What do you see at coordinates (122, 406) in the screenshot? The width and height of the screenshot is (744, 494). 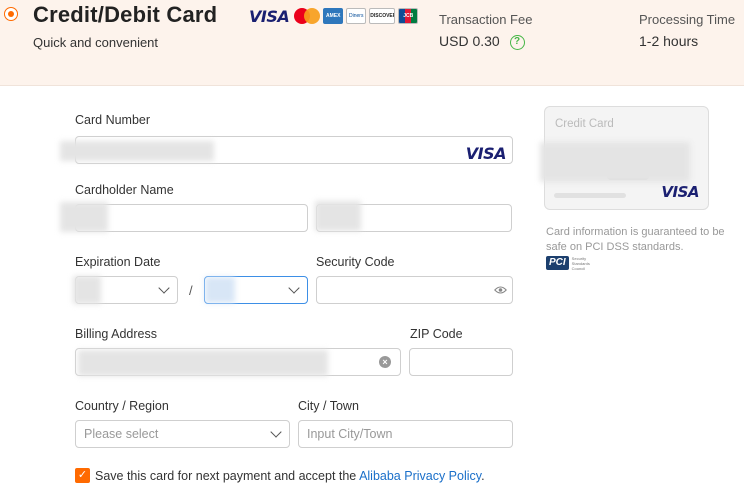 I see `country-region-label: Country / Region` at bounding box center [122, 406].